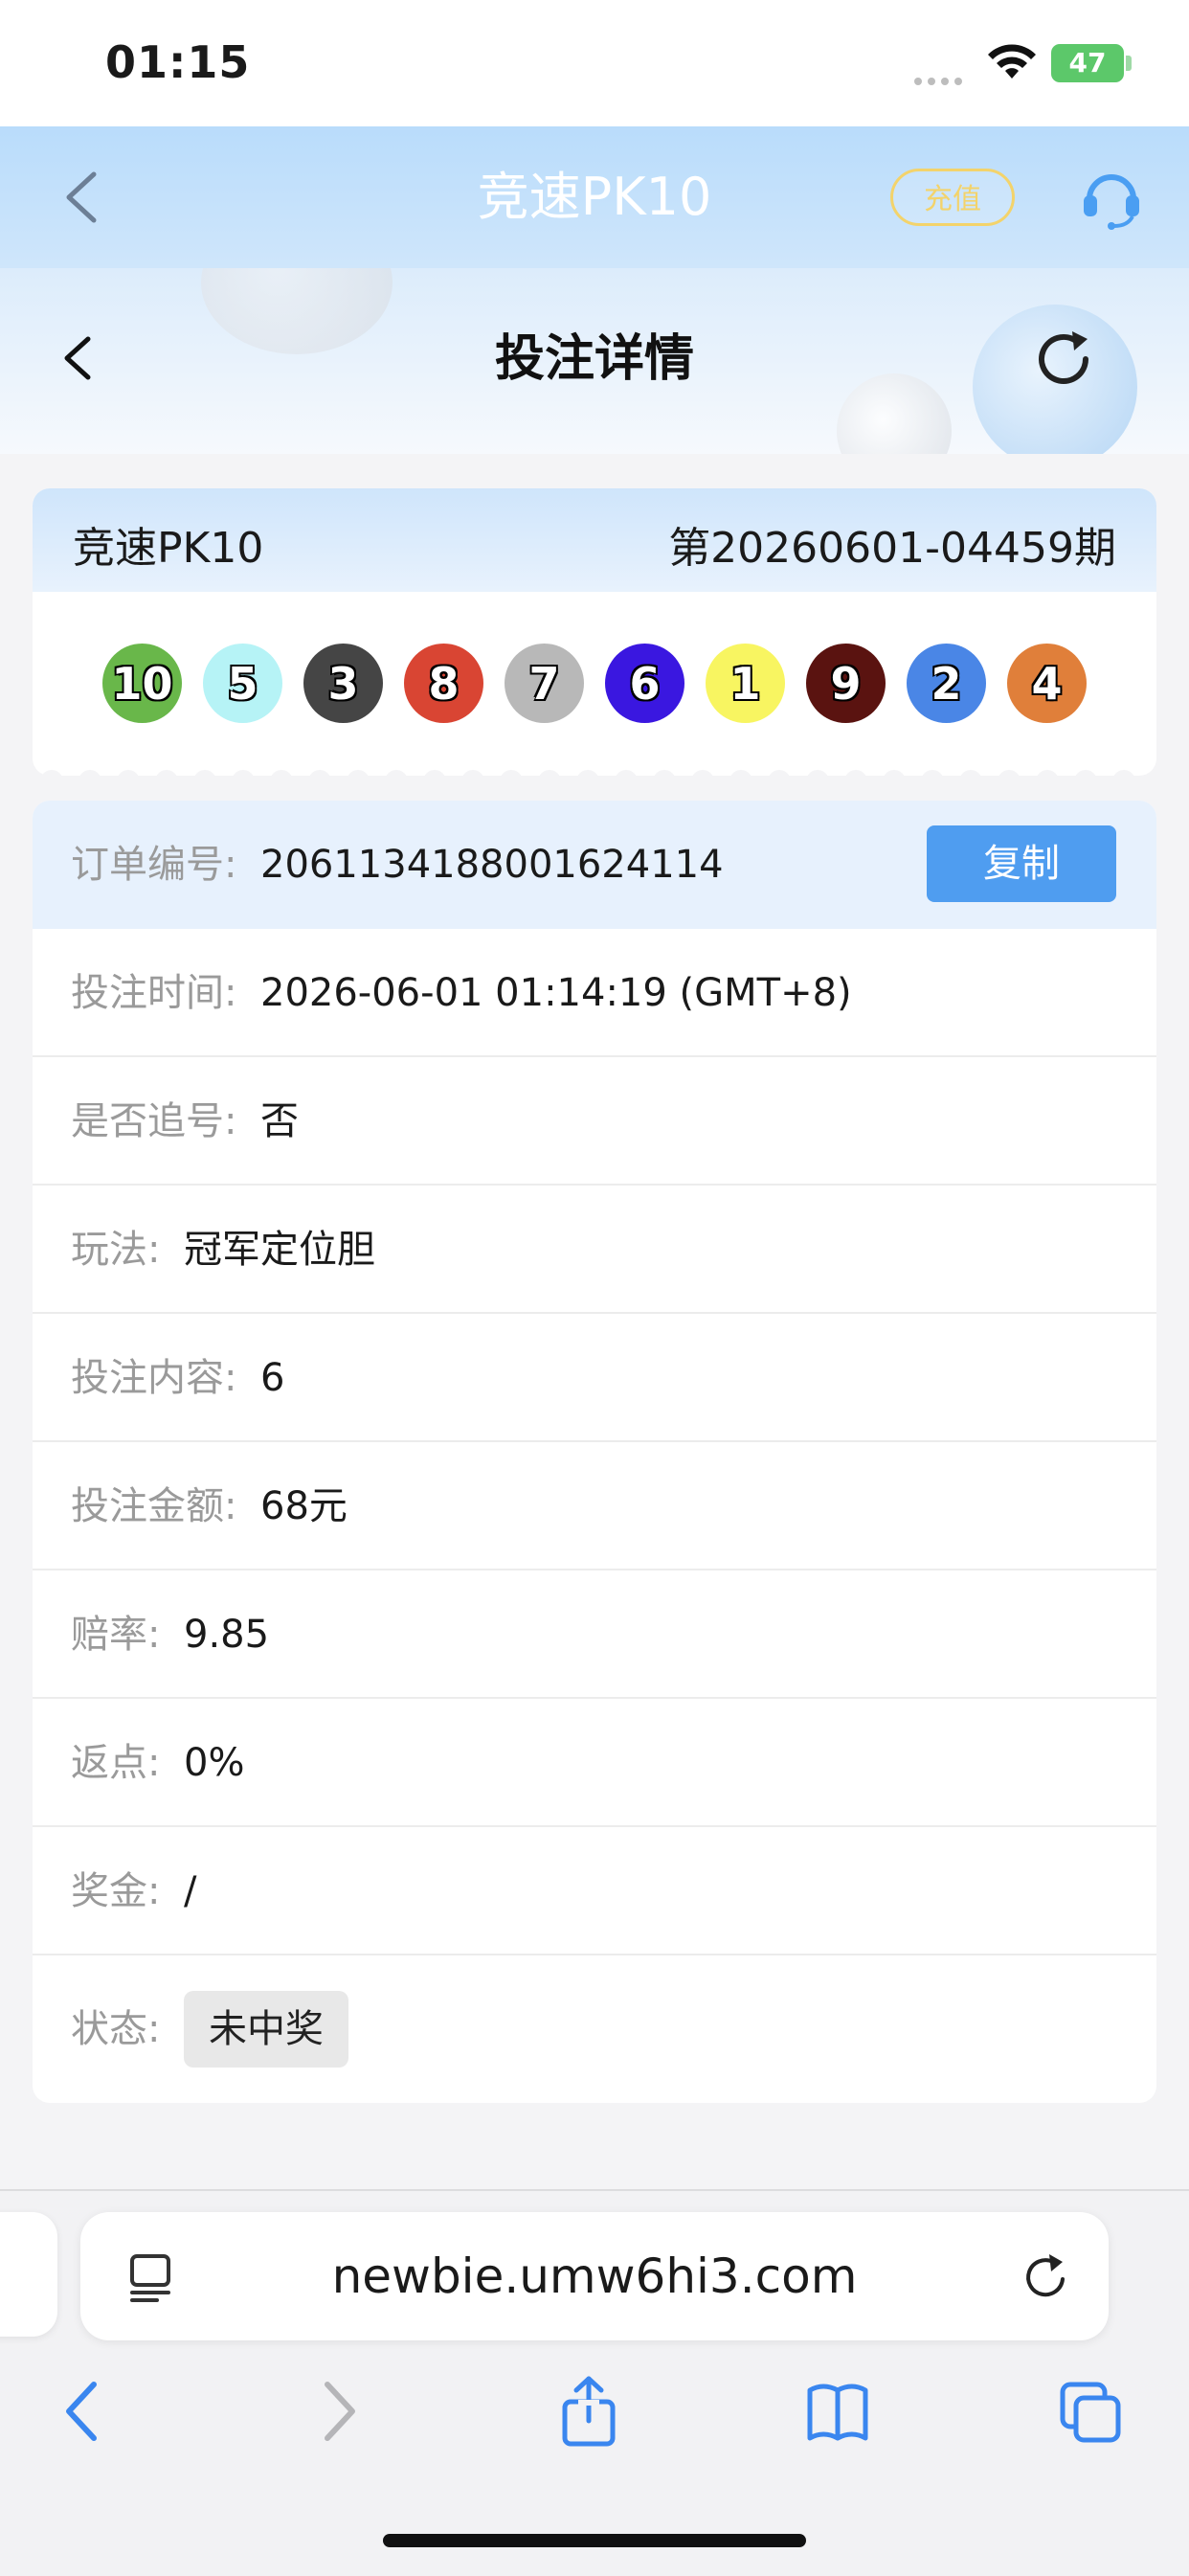 The width and height of the screenshot is (1189, 2576). What do you see at coordinates (116, 1635) in the screenshot?
I see `odds-label: 赔率:` at bounding box center [116, 1635].